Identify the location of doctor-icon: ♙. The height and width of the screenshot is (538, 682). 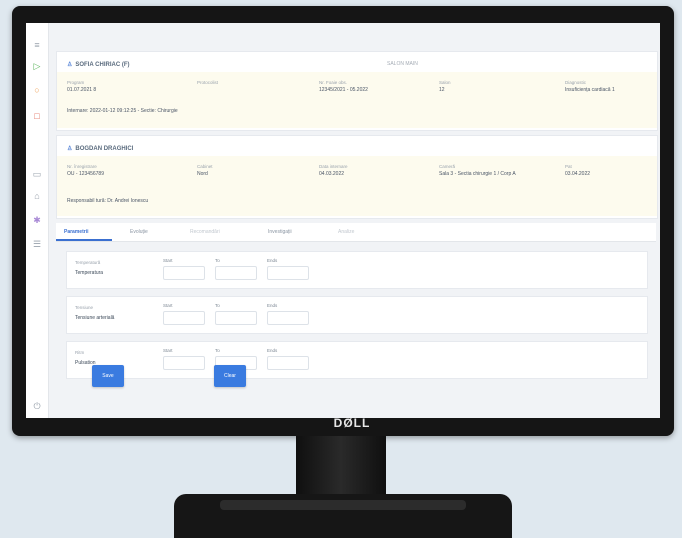
(70, 149).